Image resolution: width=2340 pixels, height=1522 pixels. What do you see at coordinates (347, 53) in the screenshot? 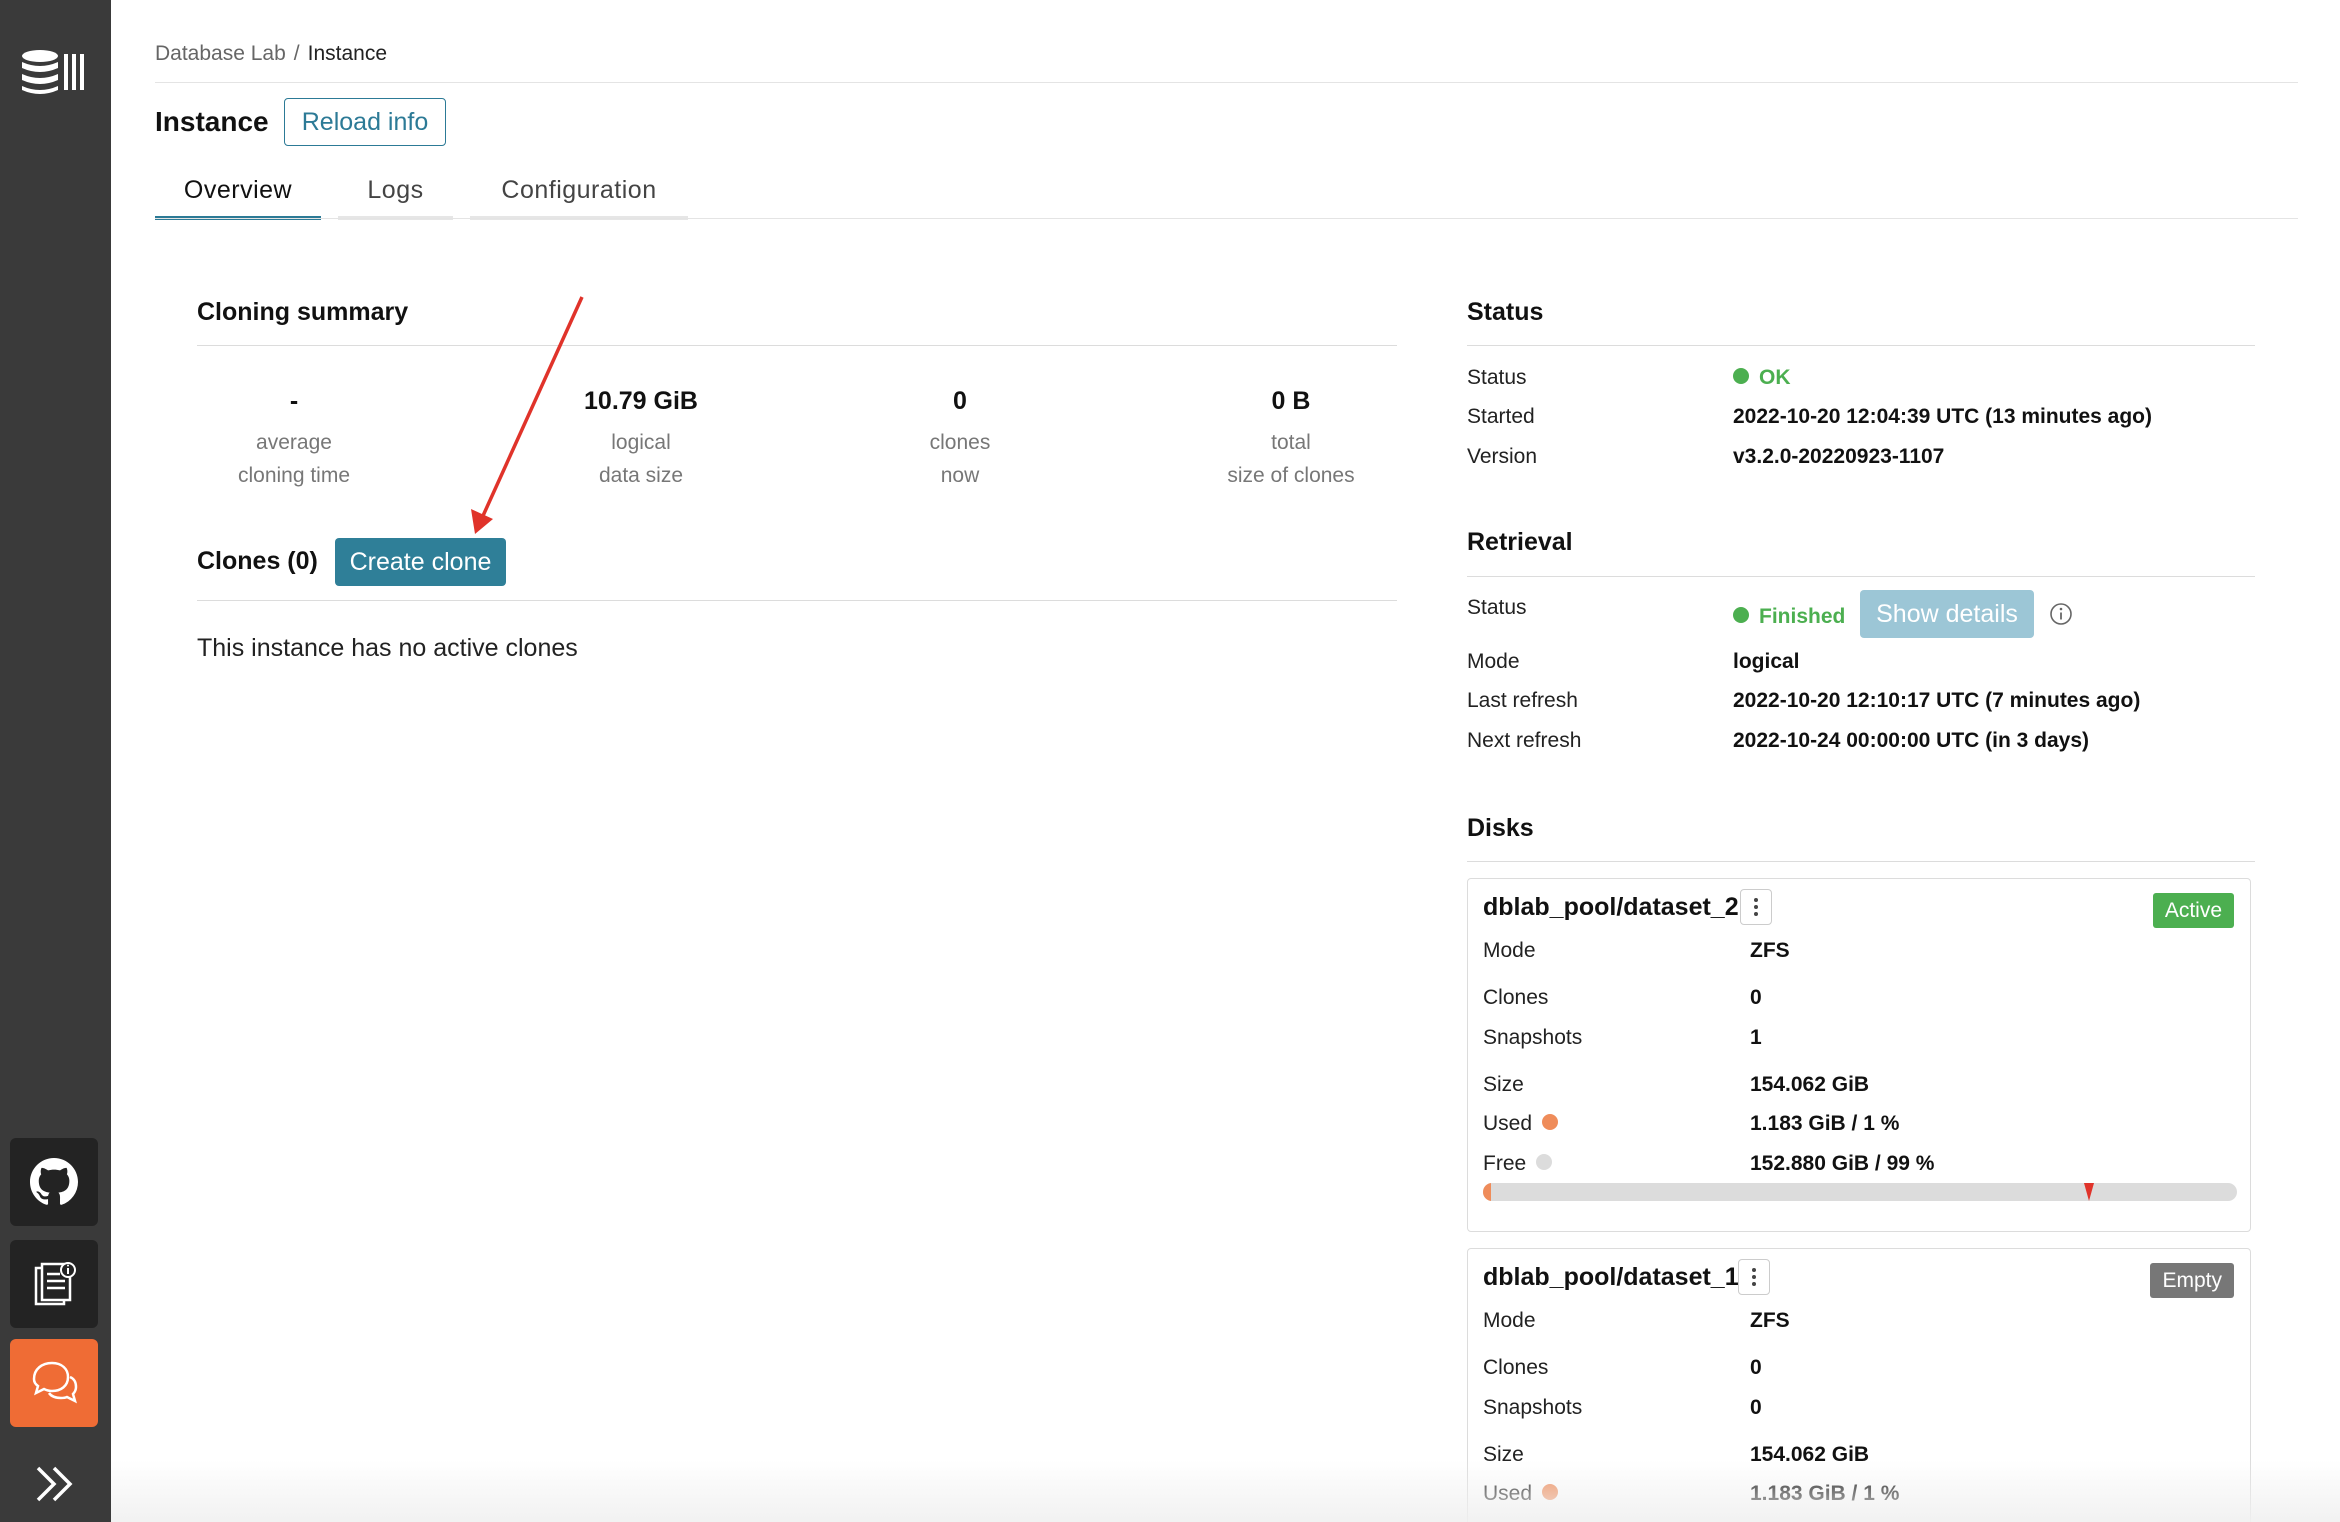
I see `breadcrumb-current: Instance` at bounding box center [347, 53].